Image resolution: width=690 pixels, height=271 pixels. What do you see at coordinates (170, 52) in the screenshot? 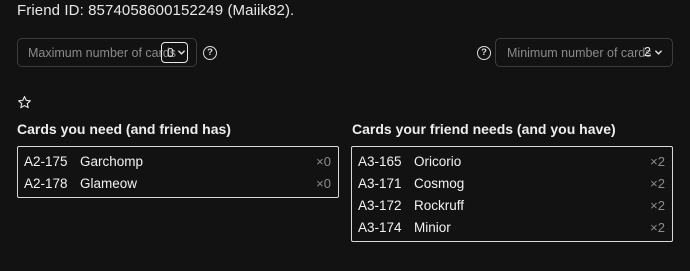
I see `max-cards-value: 0` at bounding box center [170, 52].